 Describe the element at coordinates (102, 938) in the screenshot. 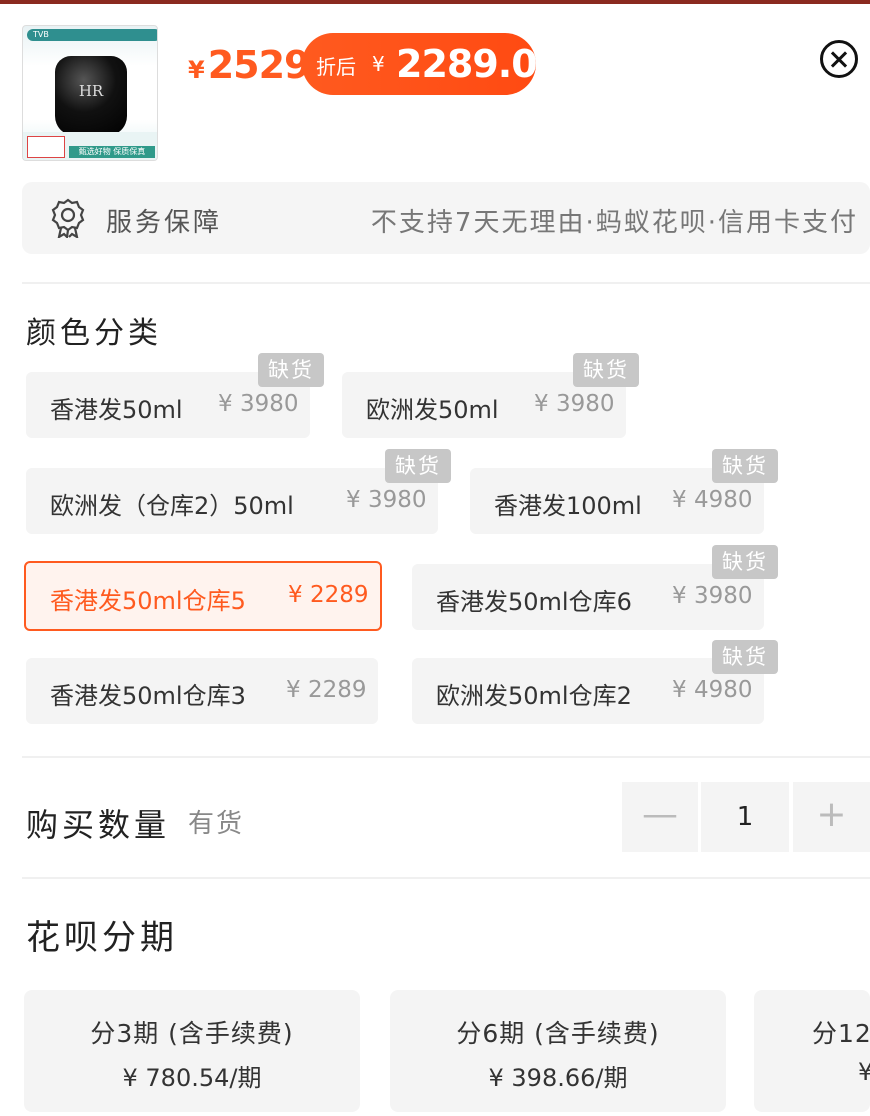

I see `installment-section-title: 花呗分期` at that location.